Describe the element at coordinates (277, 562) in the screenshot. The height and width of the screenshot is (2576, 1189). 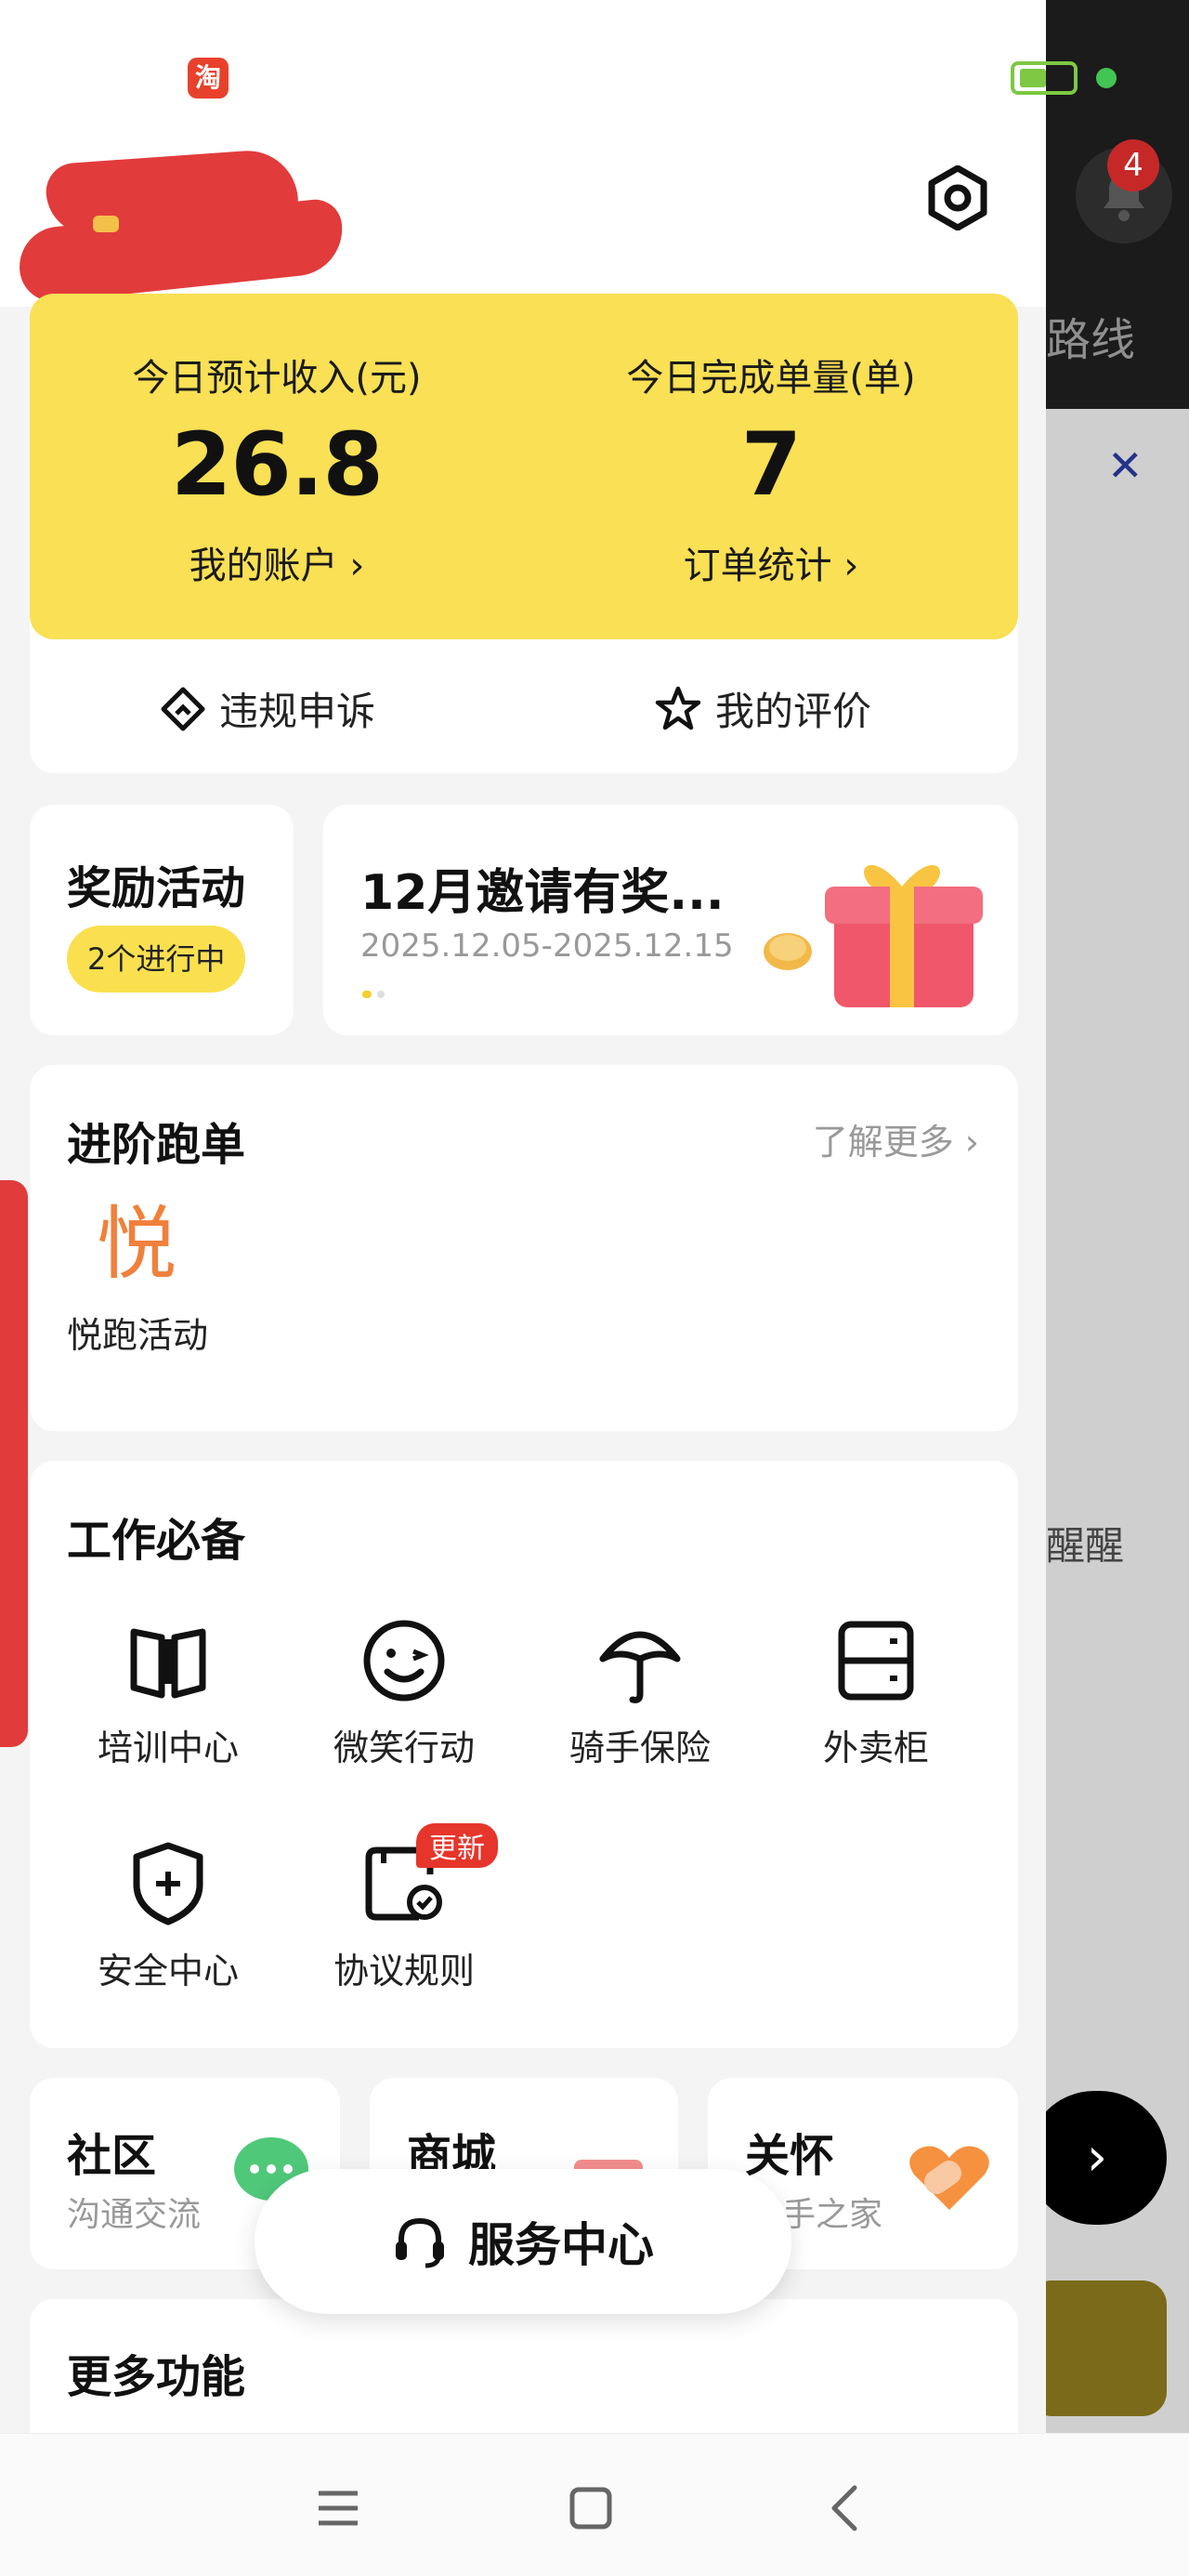
I see `my-account-link: 我的账户 ›` at that location.